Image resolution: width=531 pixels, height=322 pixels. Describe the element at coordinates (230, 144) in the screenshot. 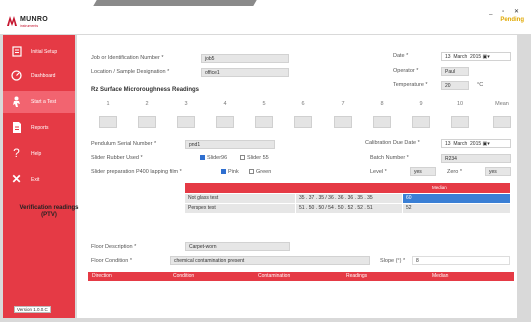

I see `pendulum-input: pnd1` at that location.